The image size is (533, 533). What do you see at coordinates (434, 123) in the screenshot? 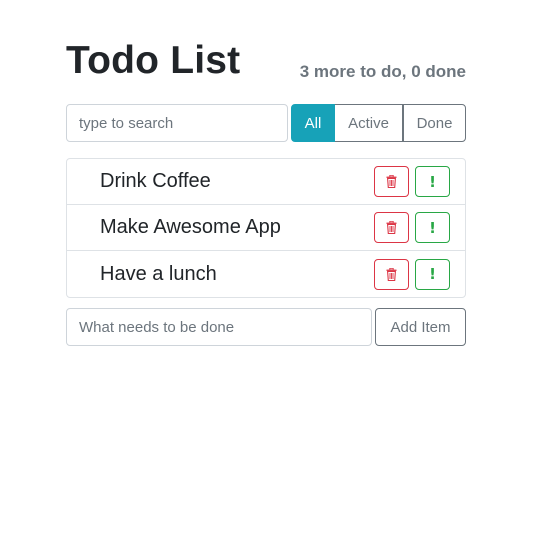
I see `filter-done-button: Done` at bounding box center [434, 123].